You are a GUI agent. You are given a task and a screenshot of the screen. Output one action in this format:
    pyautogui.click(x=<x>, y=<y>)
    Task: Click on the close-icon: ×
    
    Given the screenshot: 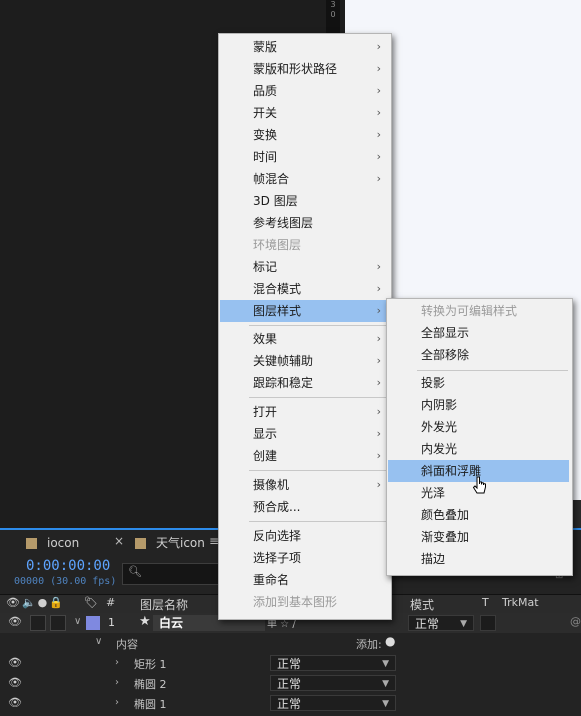 What is the action you would take?
    pyautogui.click(x=119, y=541)
    